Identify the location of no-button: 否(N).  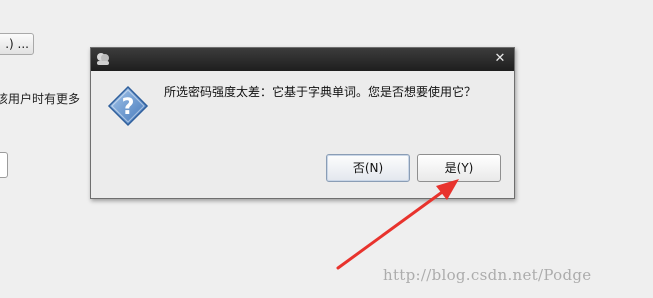
(368, 168).